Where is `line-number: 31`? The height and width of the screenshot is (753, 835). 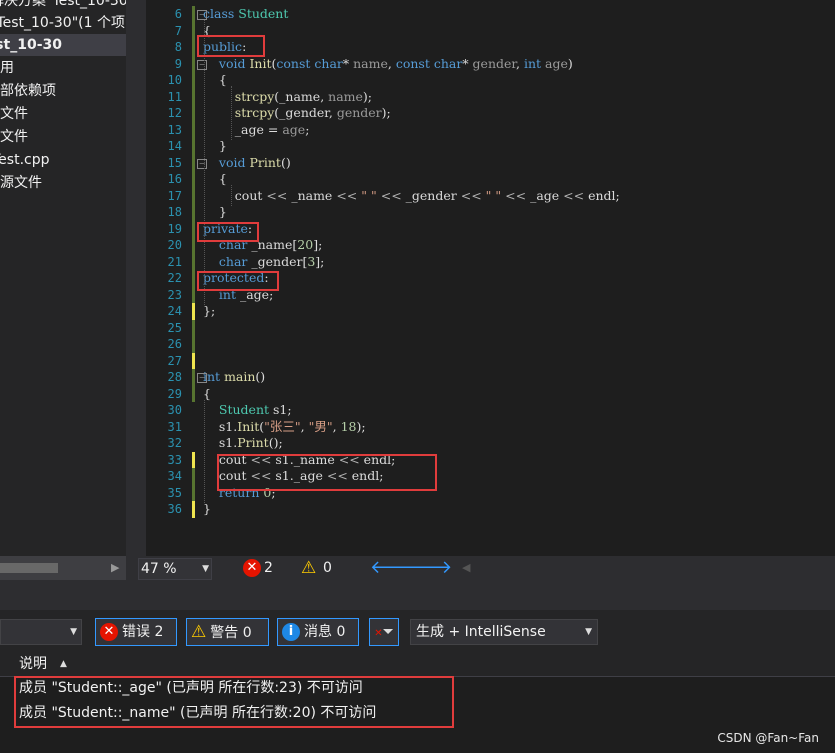
line-number: 31 is located at coordinates (174, 426).